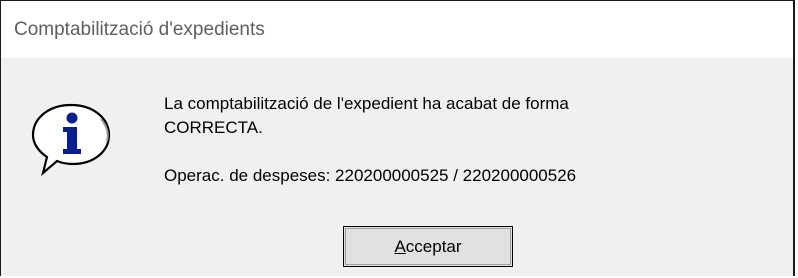  I want to click on window-title: Comptabilització d'expedients, so click(139, 29).